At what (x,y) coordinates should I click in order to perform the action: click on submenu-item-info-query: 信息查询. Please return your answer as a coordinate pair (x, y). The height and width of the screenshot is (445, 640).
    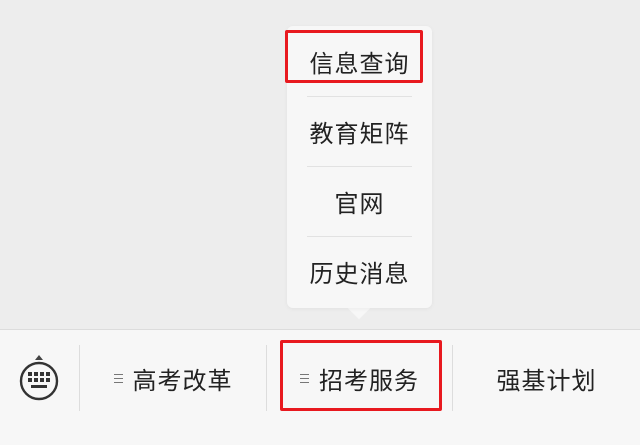
    Looking at the image, I should click on (359, 61).